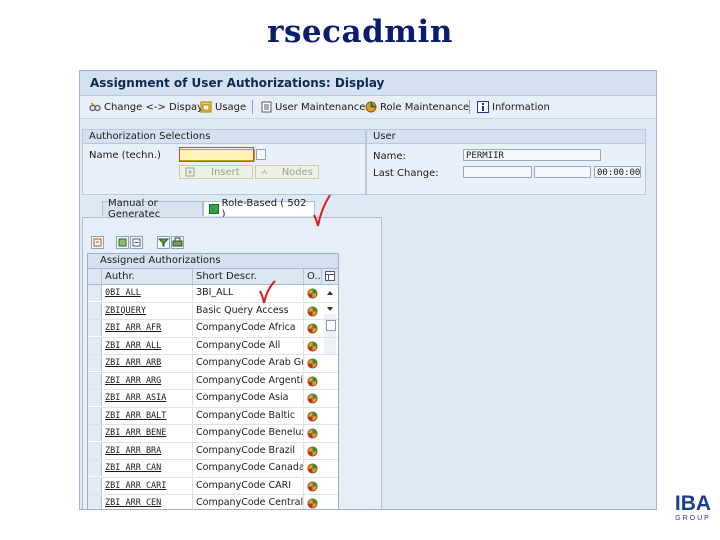 The image size is (720, 540). What do you see at coordinates (287, 172) in the screenshot?
I see `nodes-button: Nodes` at bounding box center [287, 172].